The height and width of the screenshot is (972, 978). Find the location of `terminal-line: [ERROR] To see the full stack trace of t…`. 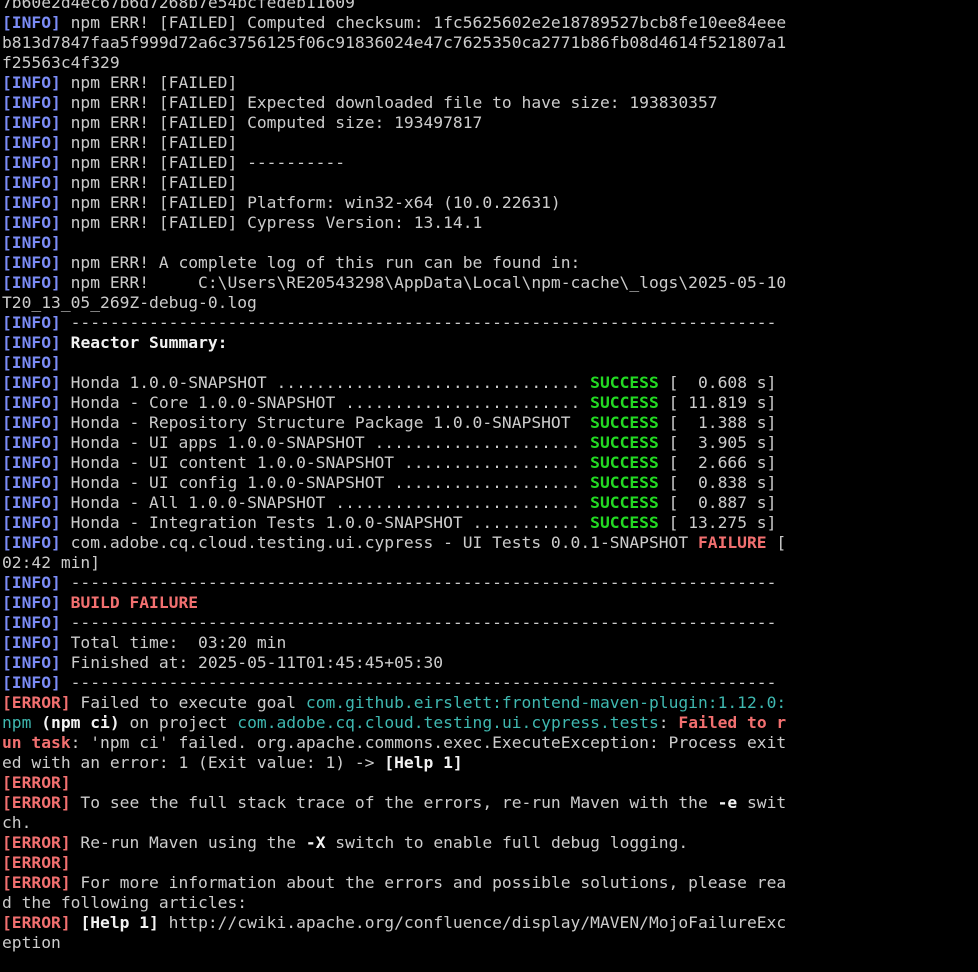

terminal-line: [ERROR] To see the full stack trace of t… is located at coordinates (490, 803).